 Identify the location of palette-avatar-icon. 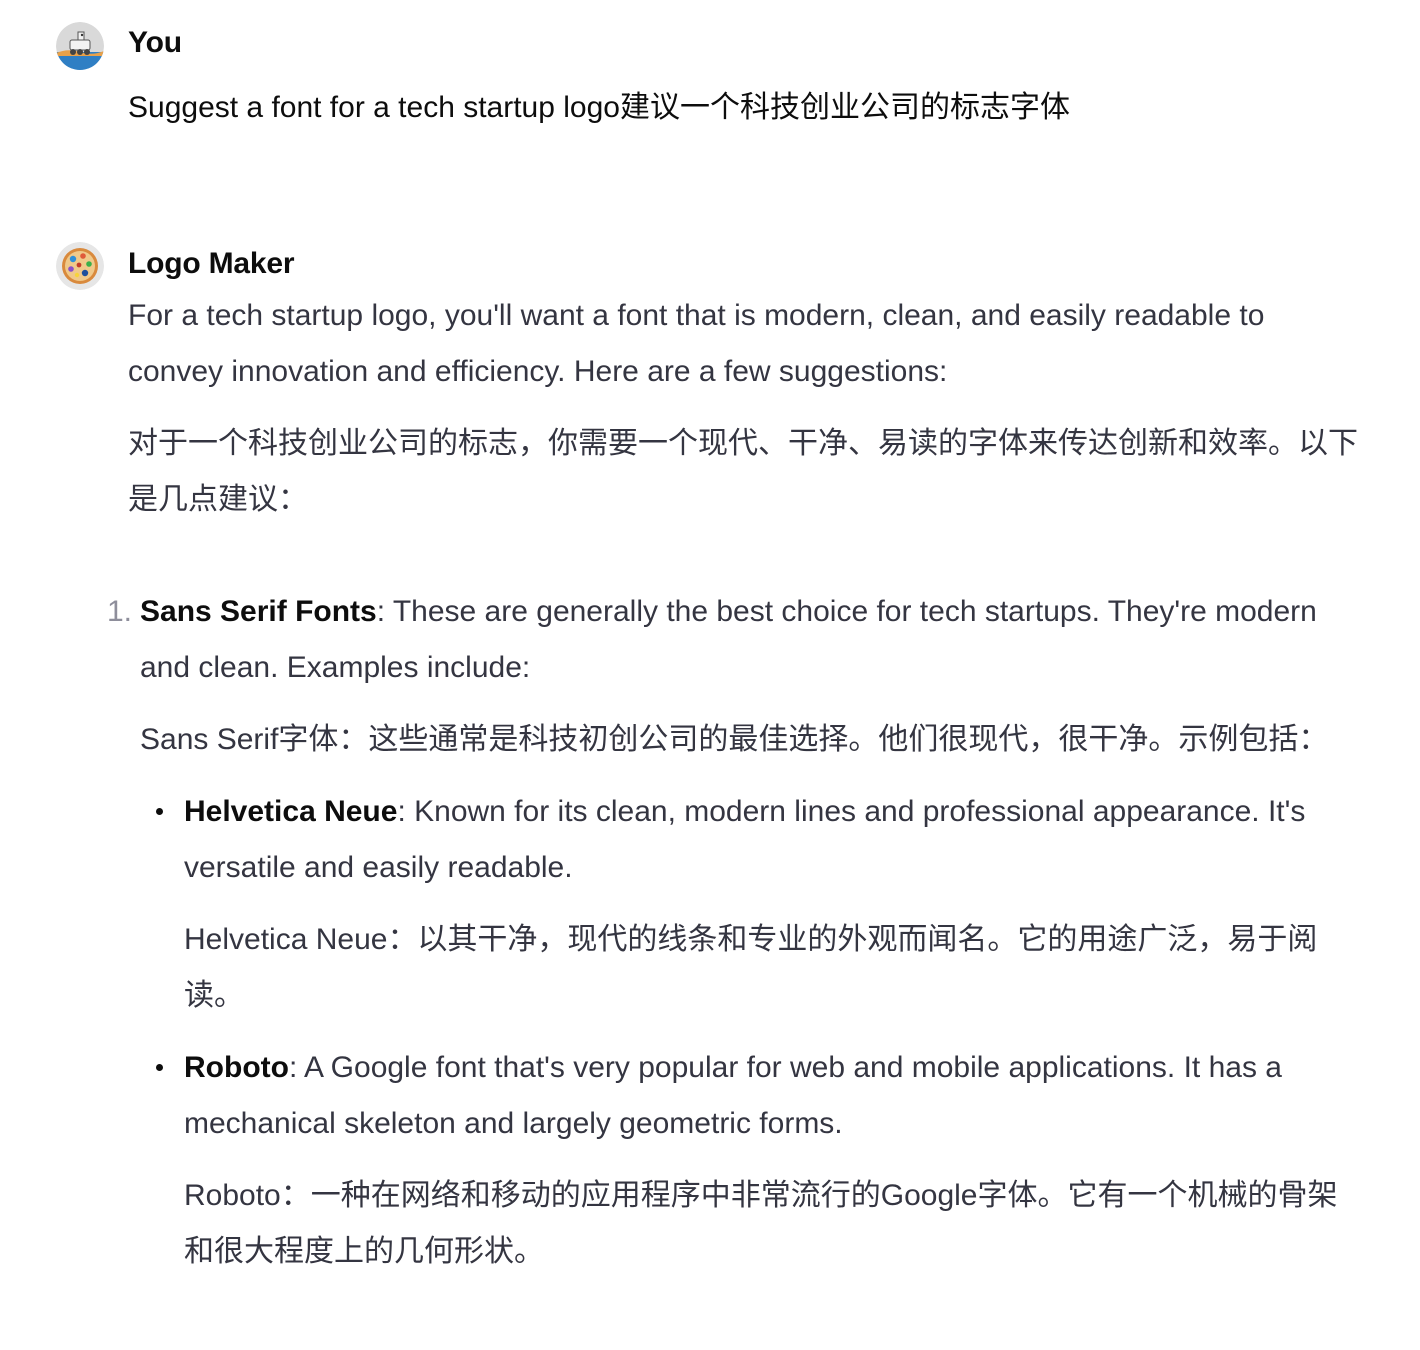
(80, 266).